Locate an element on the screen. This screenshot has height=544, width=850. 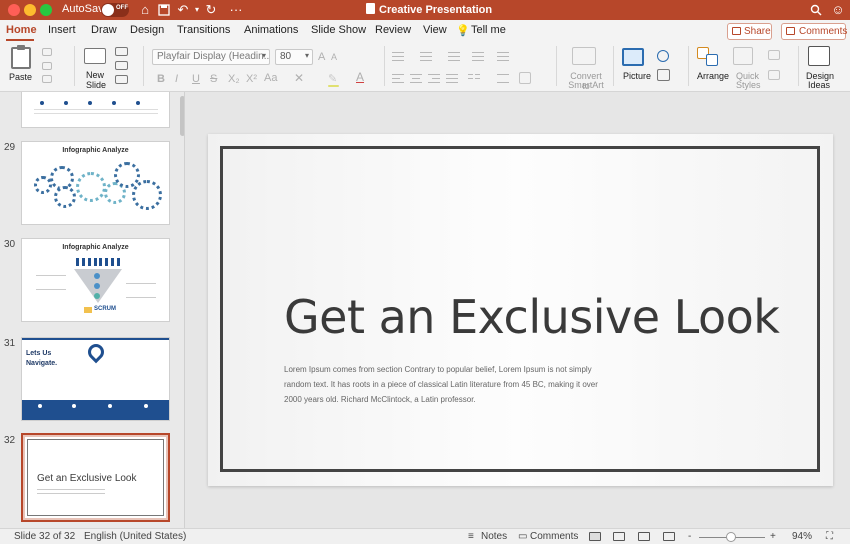
highlight-icon: ✎ is located at coordinates (332, 78).